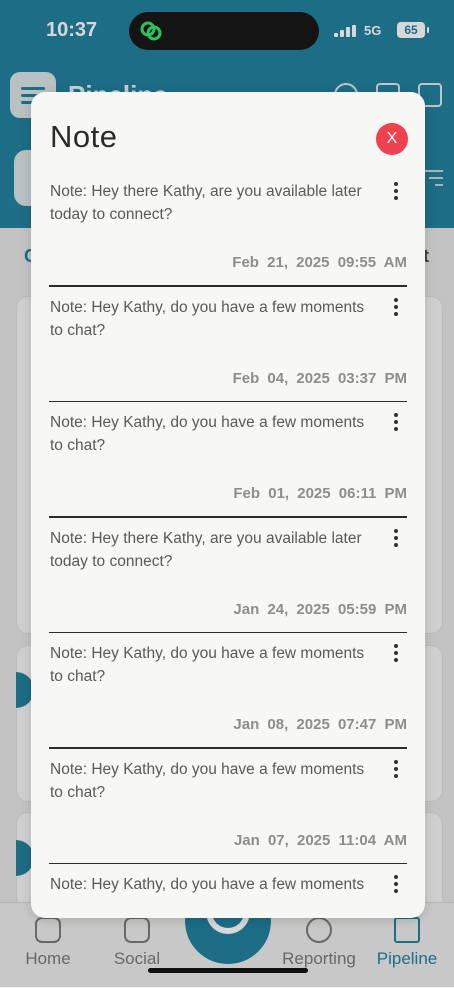 Image resolution: width=454 pixels, height=988 pixels. I want to click on note-date: Feb 04, 2025 03:37 PM, so click(319, 378).